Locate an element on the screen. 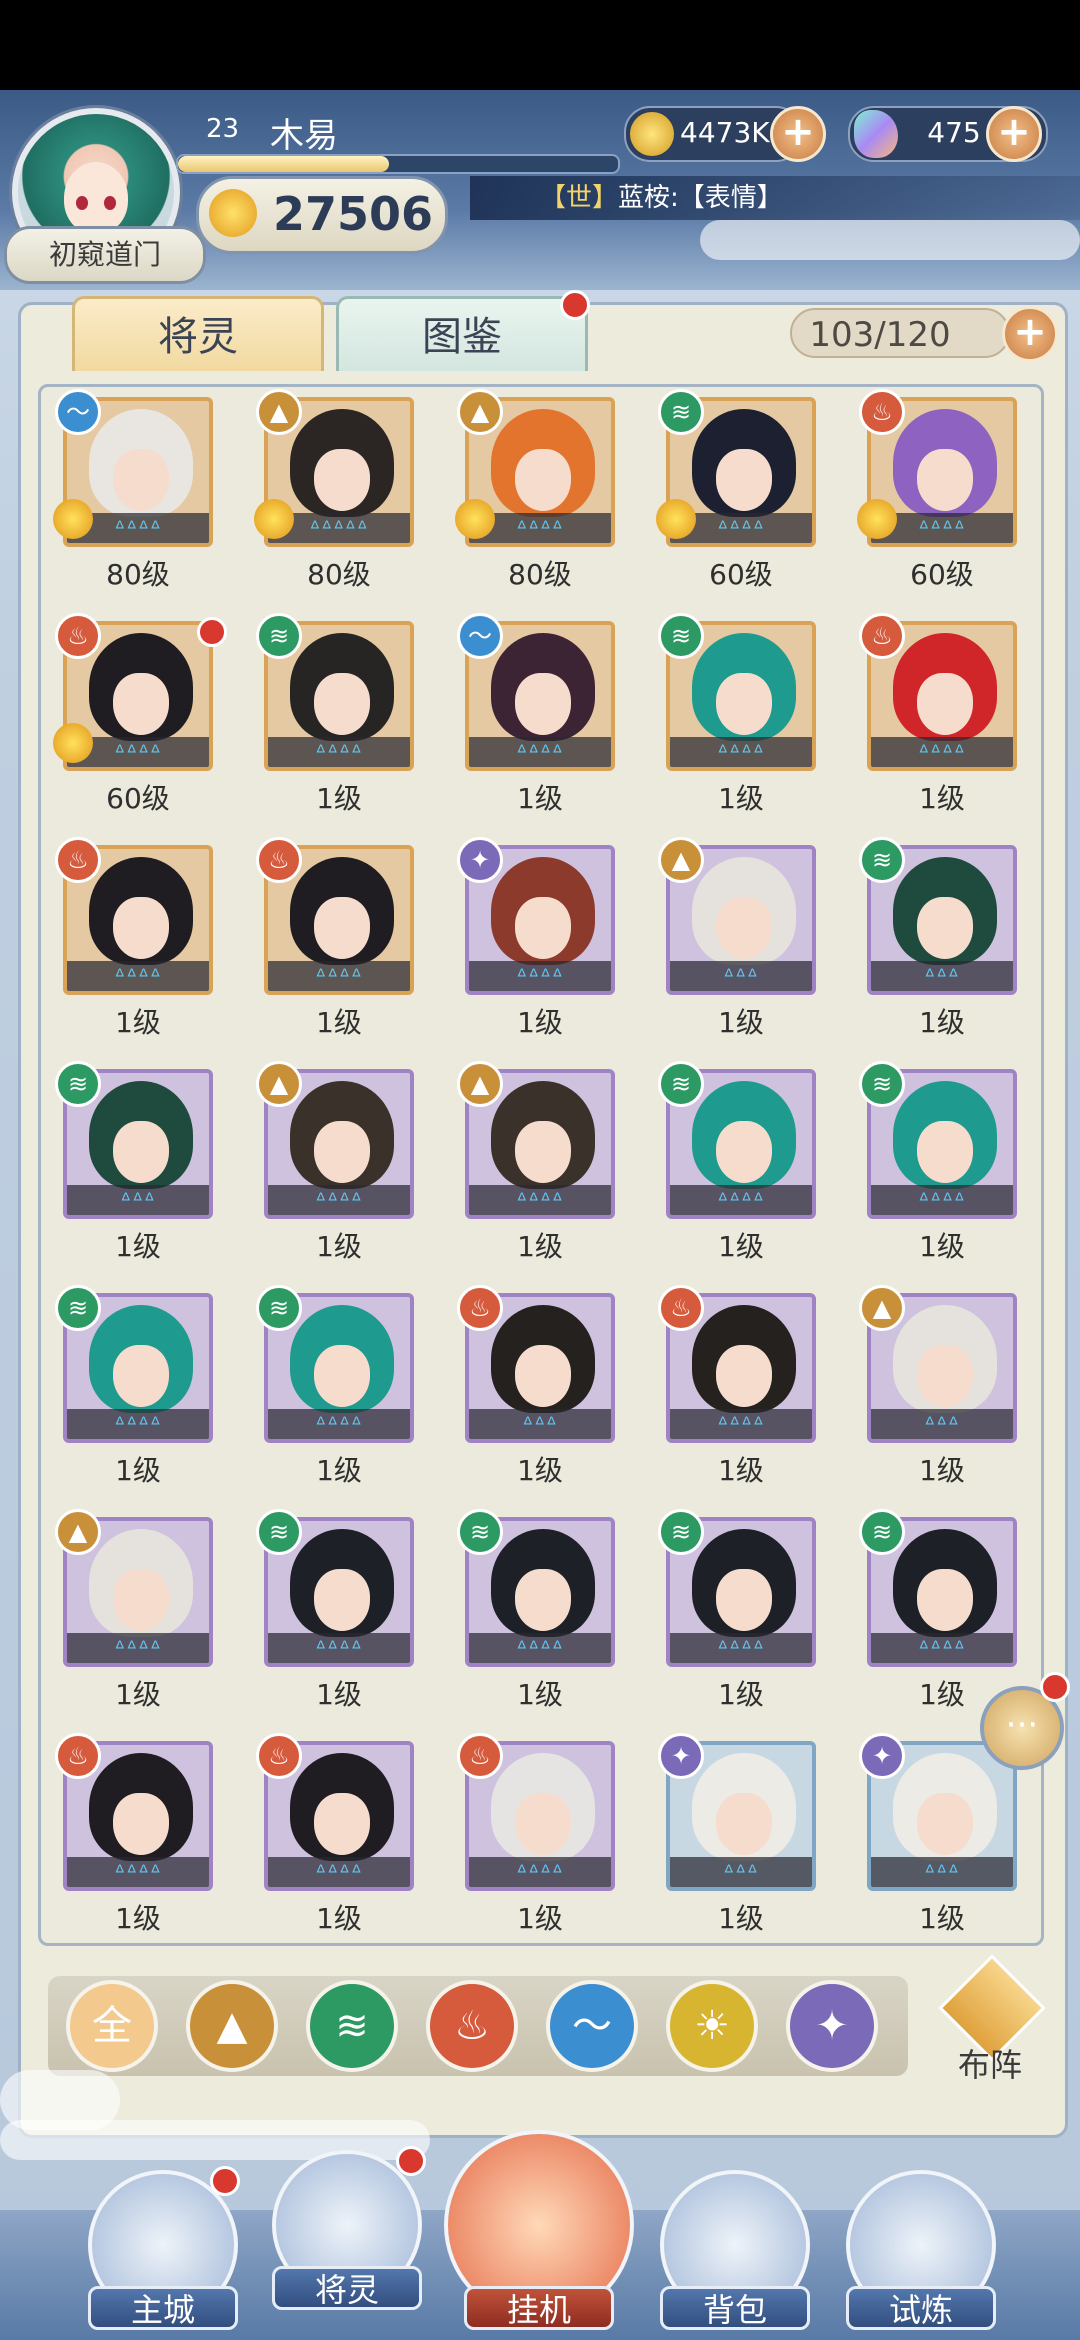  nav-city: 主城 is located at coordinates (163, 2308).